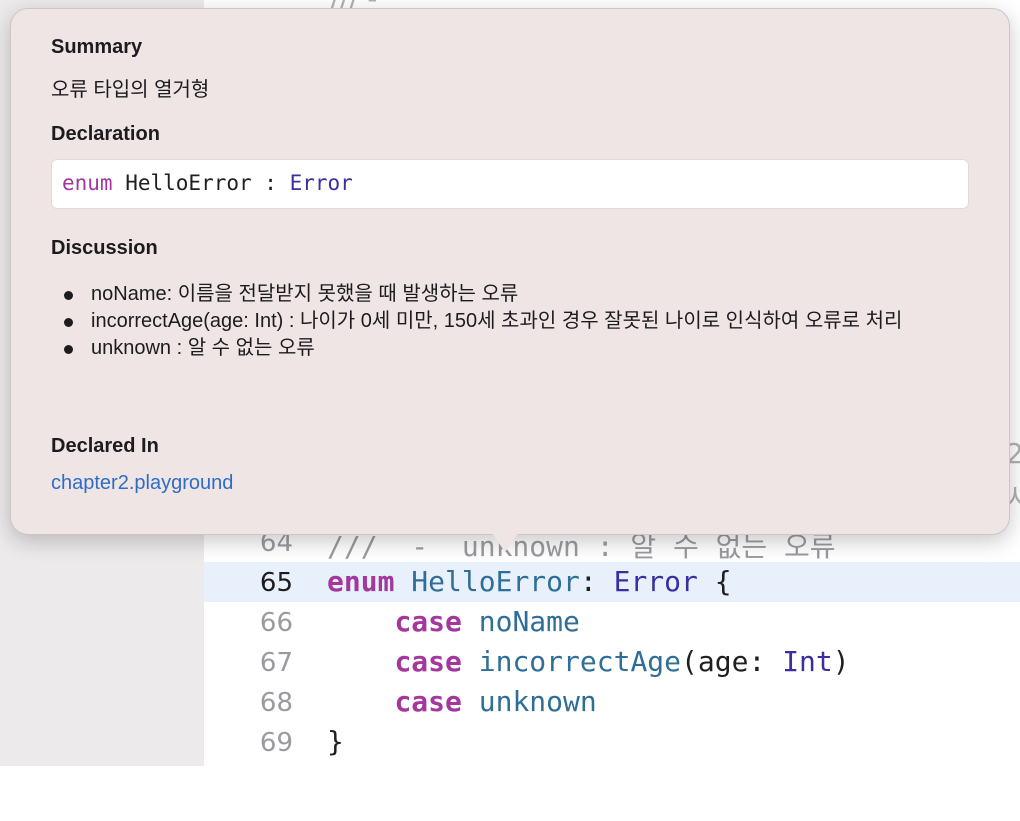 This screenshot has height=821, width=1020. I want to click on declared-in-link: chapter2.playground, so click(142, 483).